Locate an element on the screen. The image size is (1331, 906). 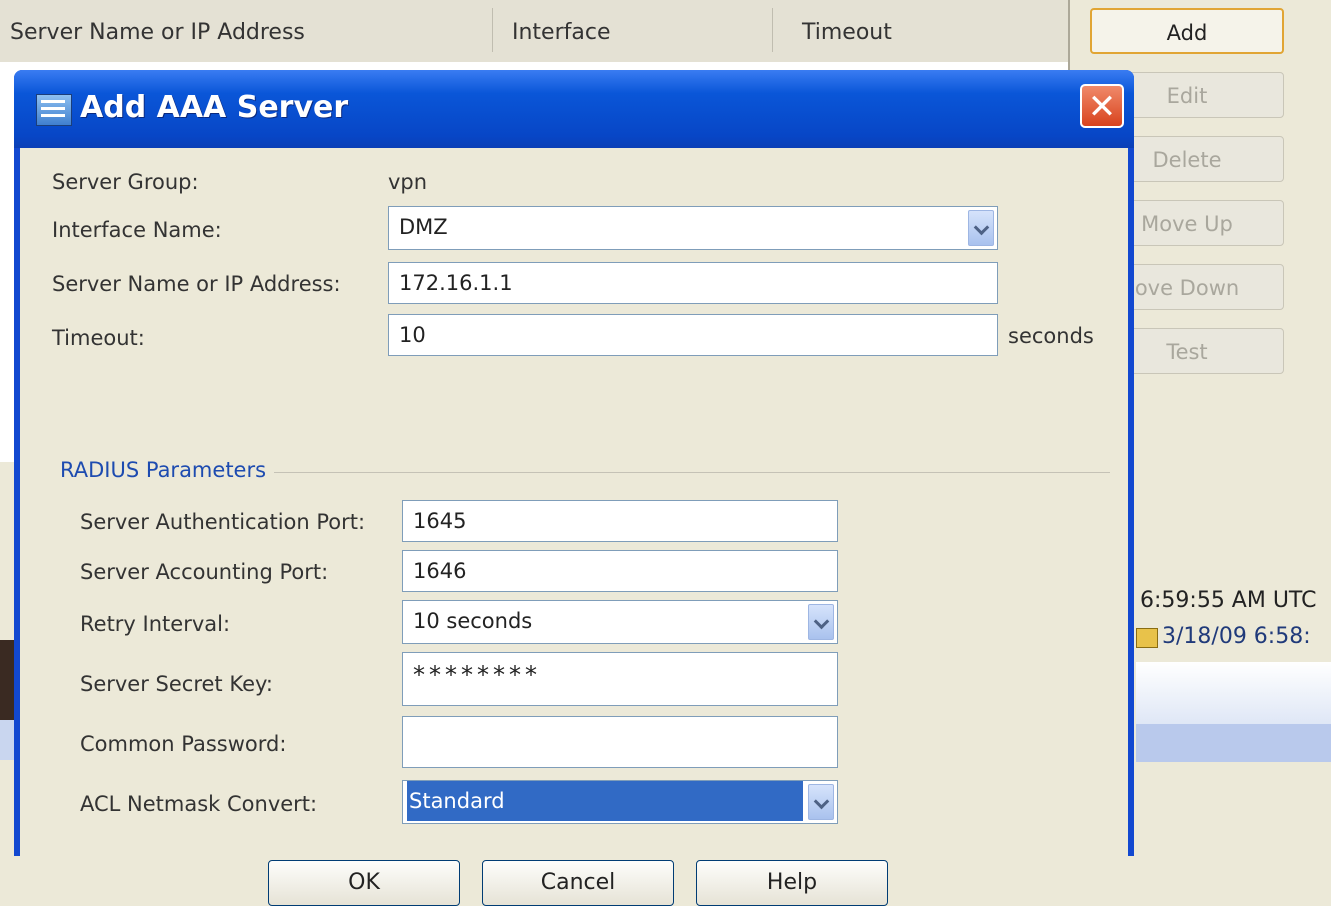
background-strip is located at coordinates (7, 740).